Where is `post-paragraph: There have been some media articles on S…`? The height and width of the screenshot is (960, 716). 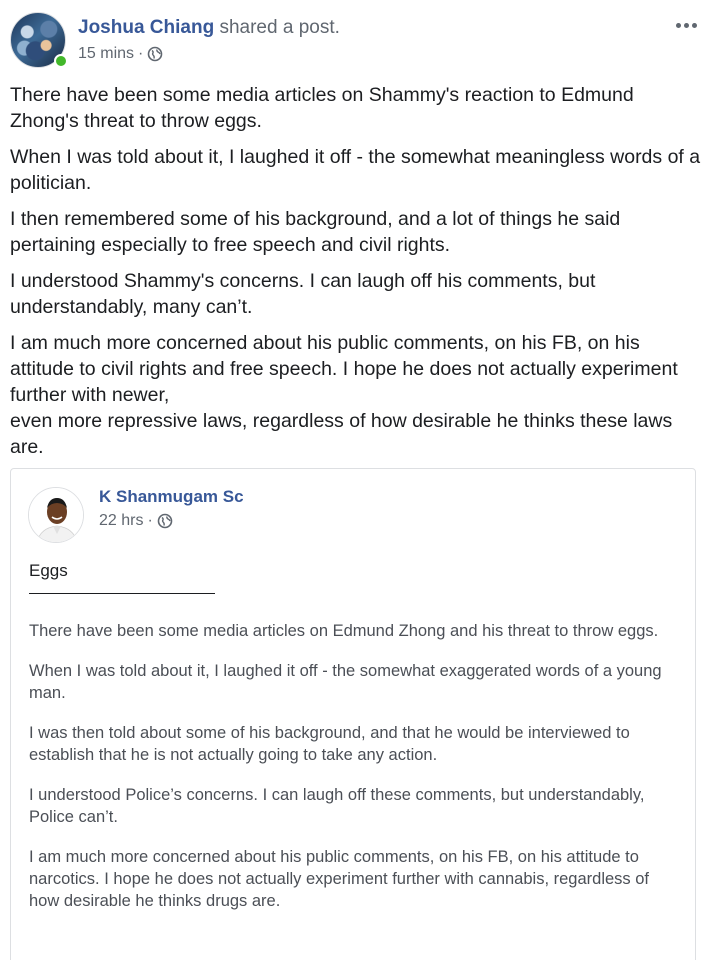 post-paragraph: There have been some media articles on S… is located at coordinates (322, 108).